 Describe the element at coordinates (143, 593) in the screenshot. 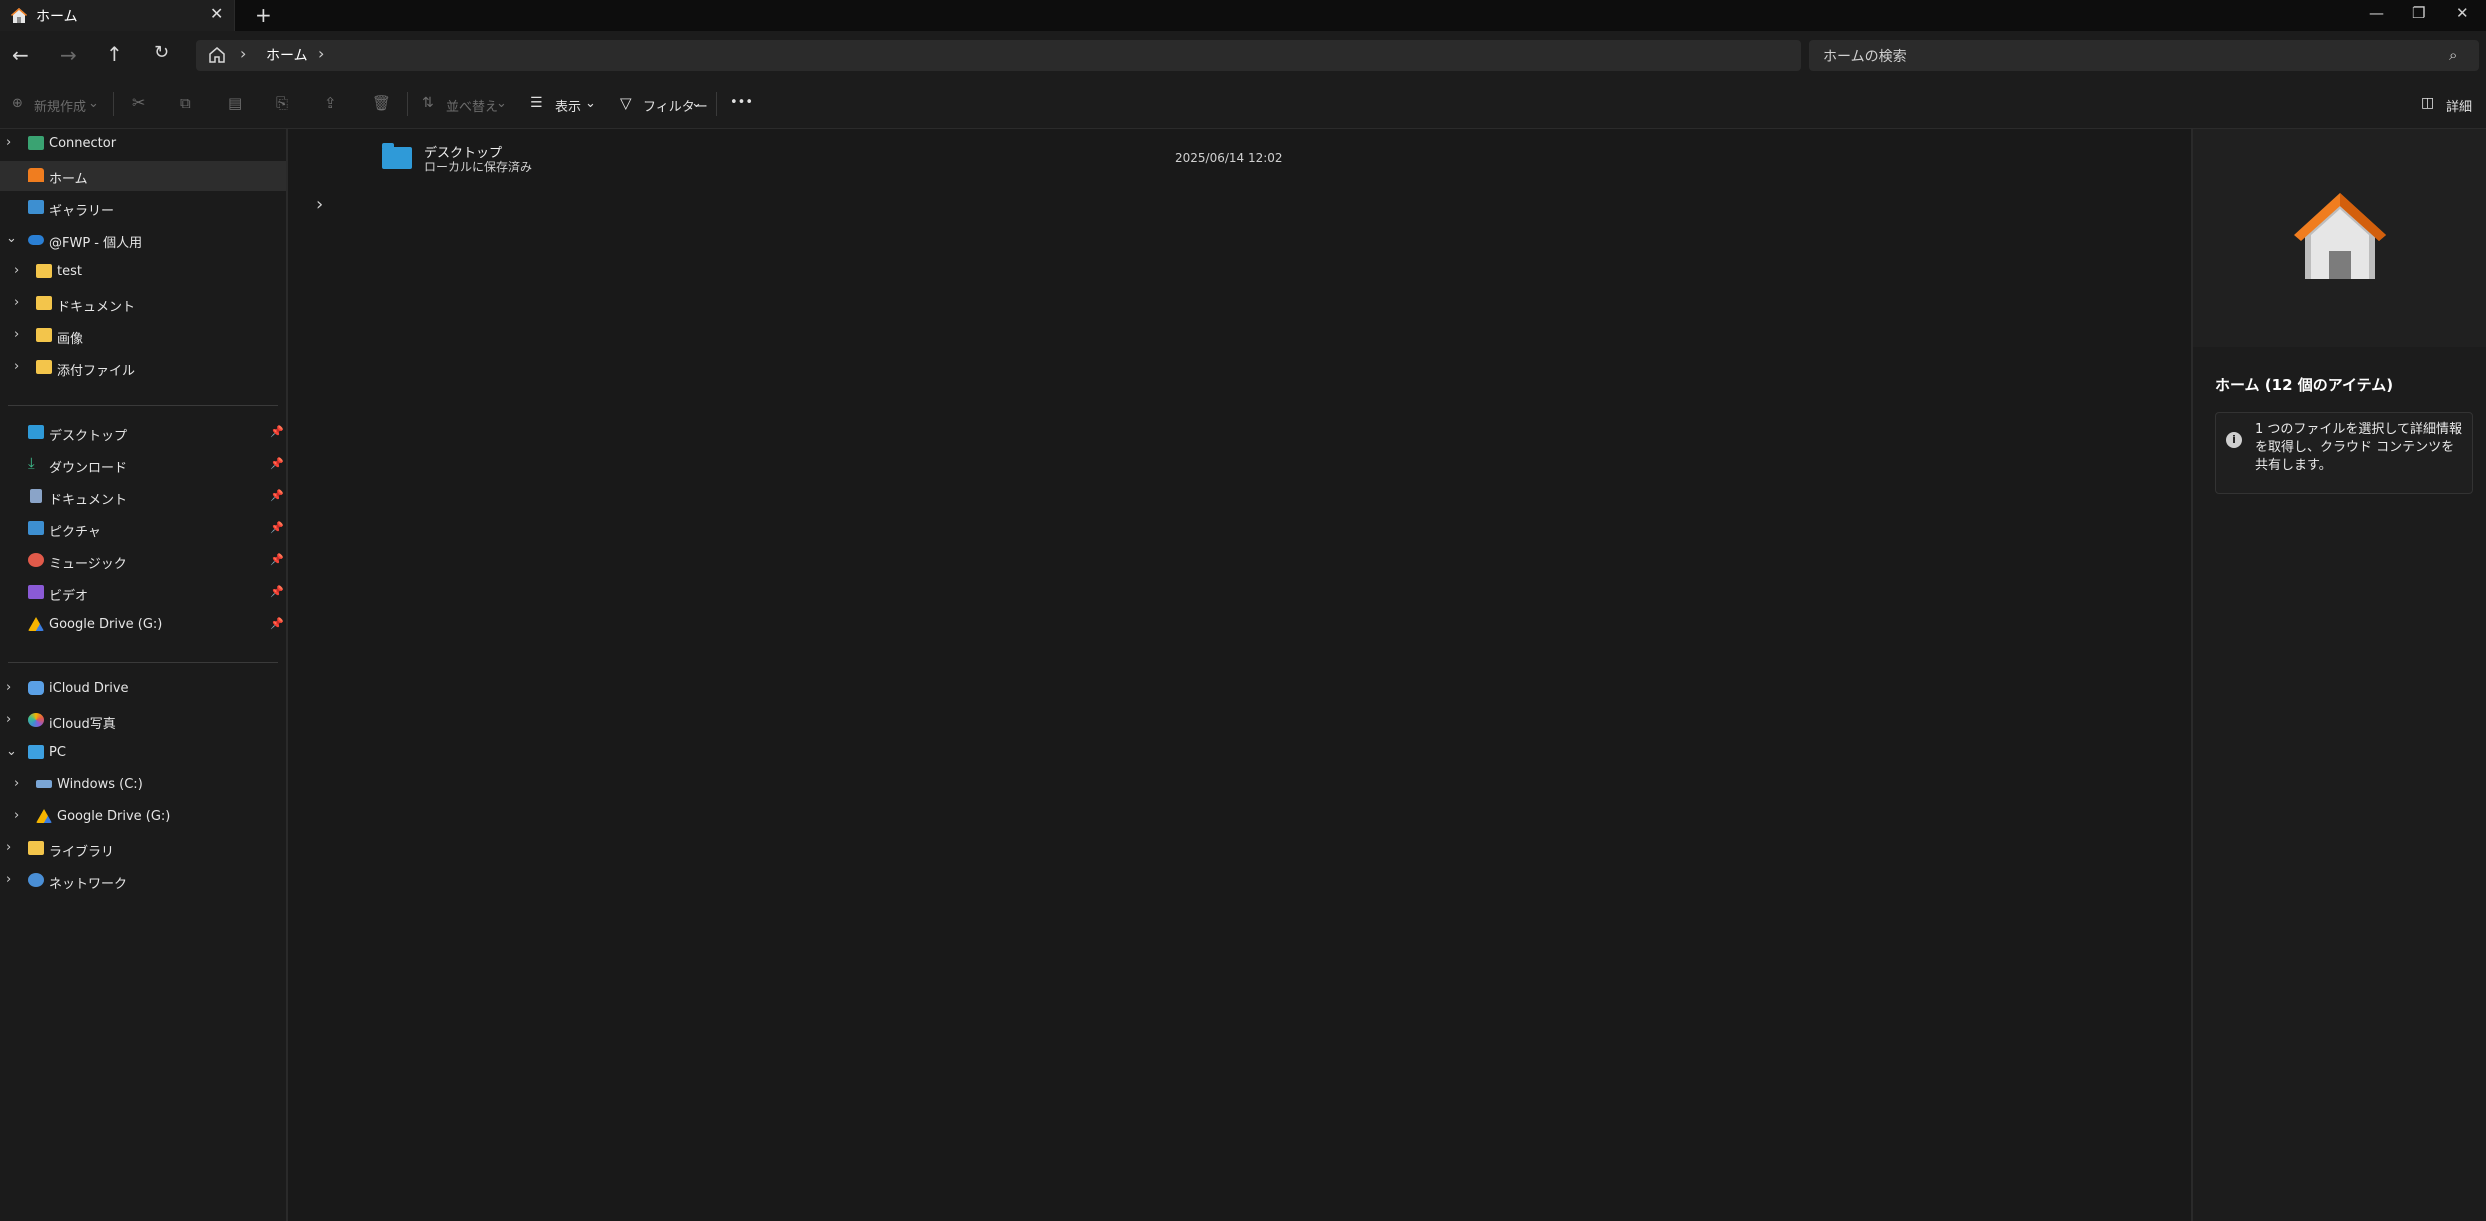

I see `sidebar-item-videos: ビデオ 📌` at that location.